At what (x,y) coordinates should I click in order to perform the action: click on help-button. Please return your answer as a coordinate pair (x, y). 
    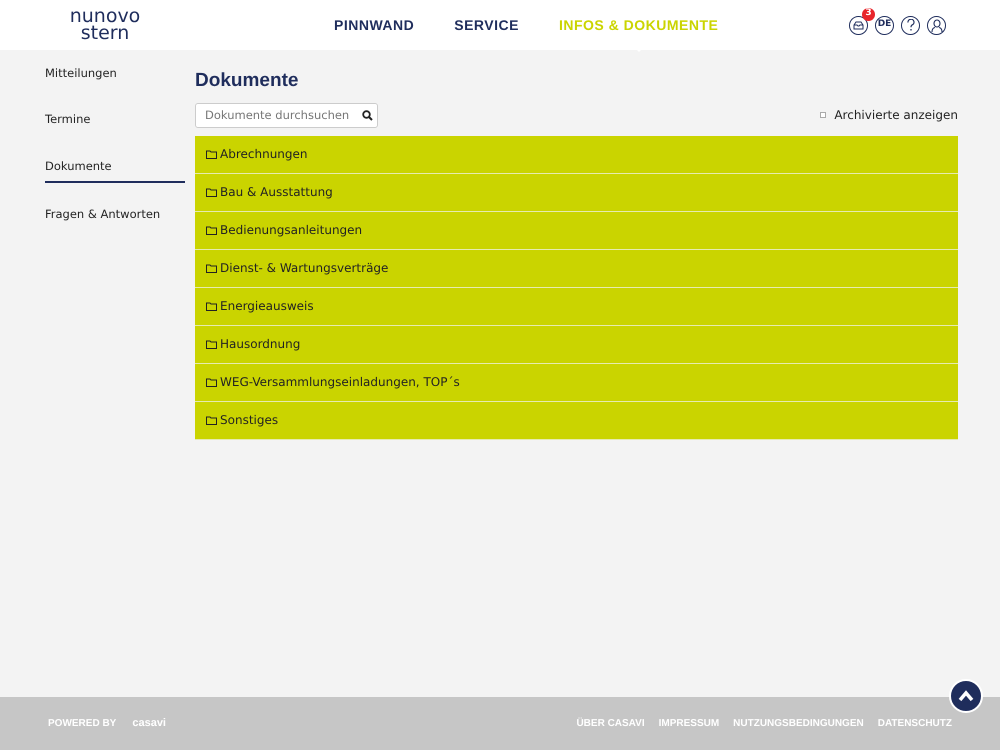
    Looking at the image, I should click on (910, 25).